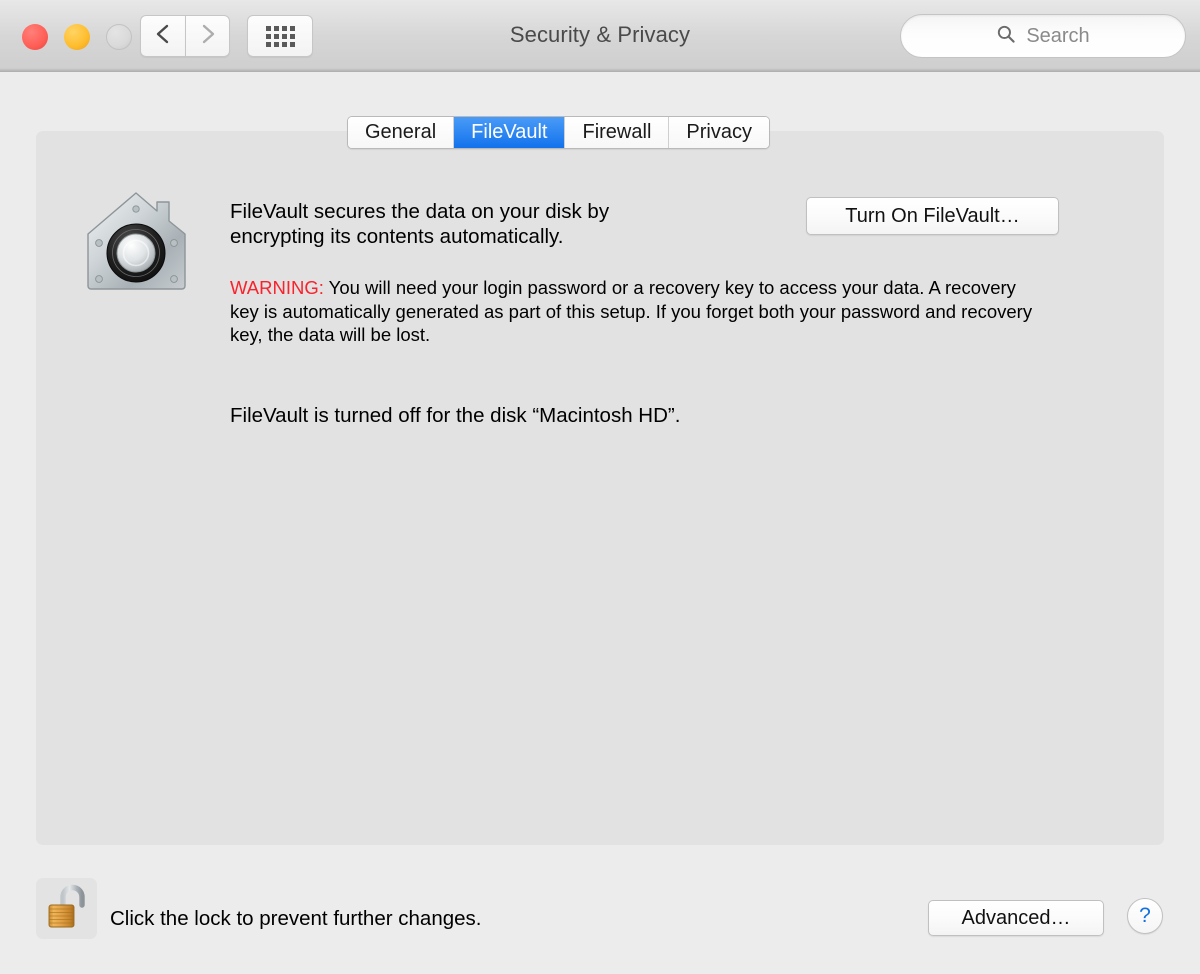 The image size is (1200, 974). What do you see at coordinates (1145, 916) in the screenshot?
I see `help-button: ?` at bounding box center [1145, 916].